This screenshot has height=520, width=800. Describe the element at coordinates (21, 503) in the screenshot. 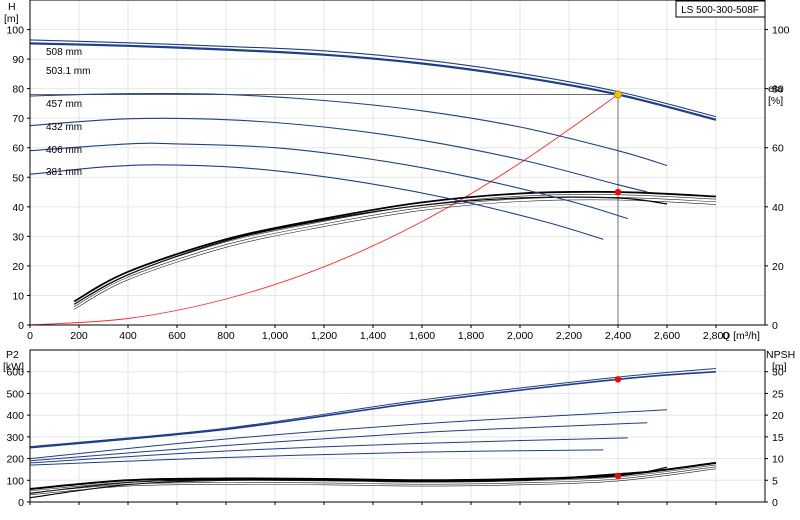

I see `power-y-tick-label: 0` at that location.